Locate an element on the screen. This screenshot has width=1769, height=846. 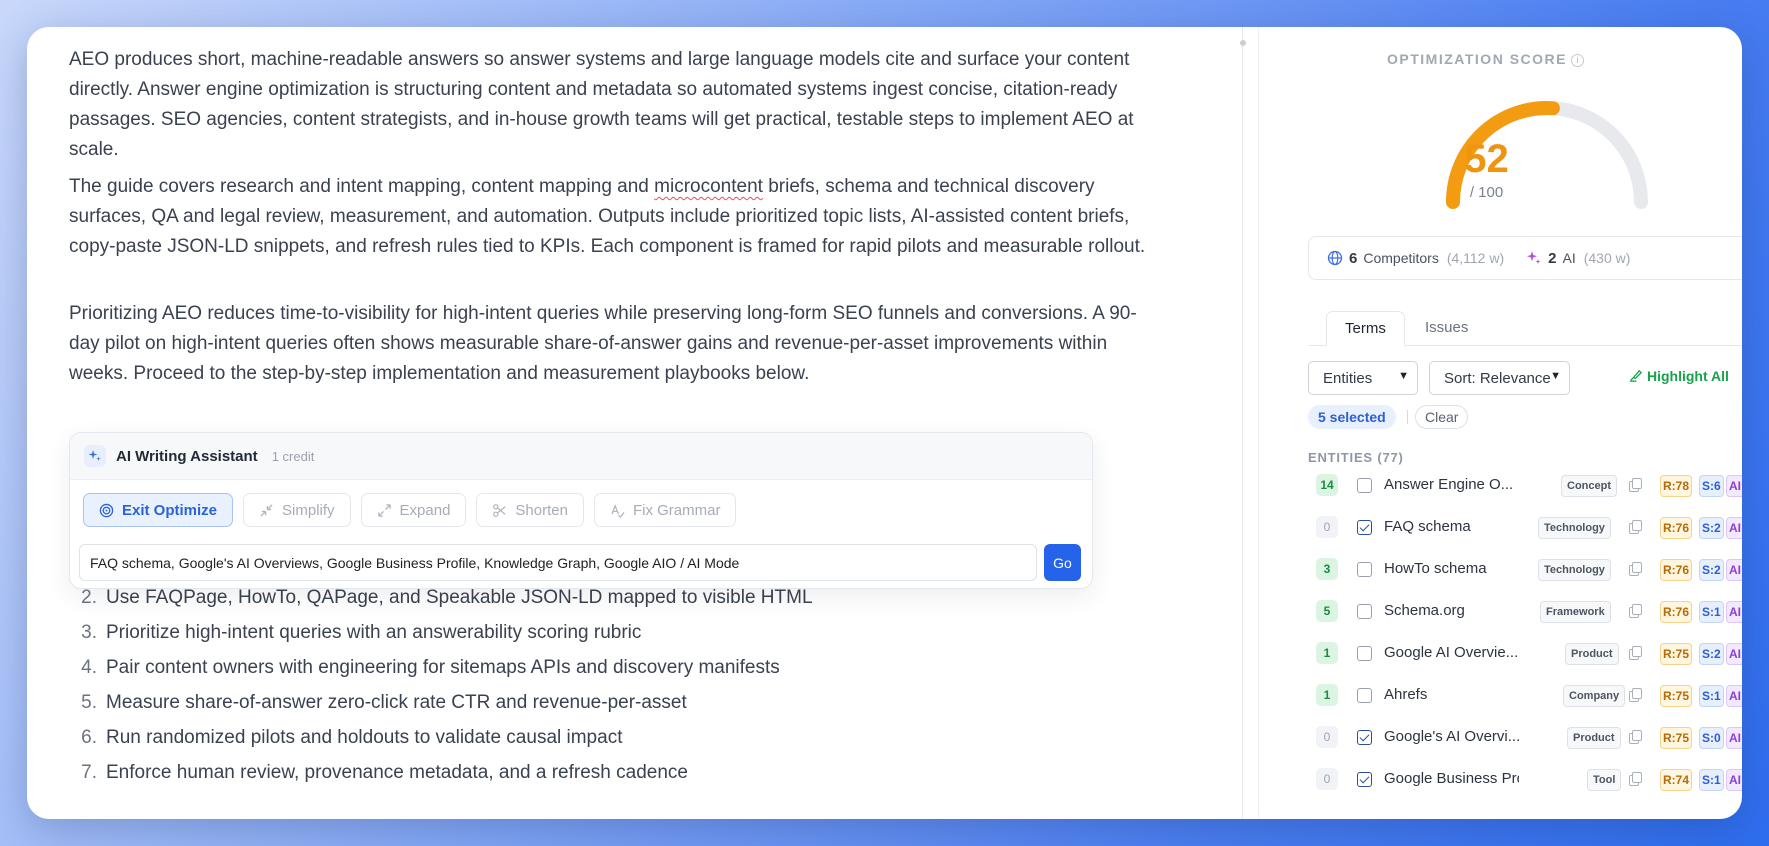
info-icon: i is located at coordinates (1577, 60).